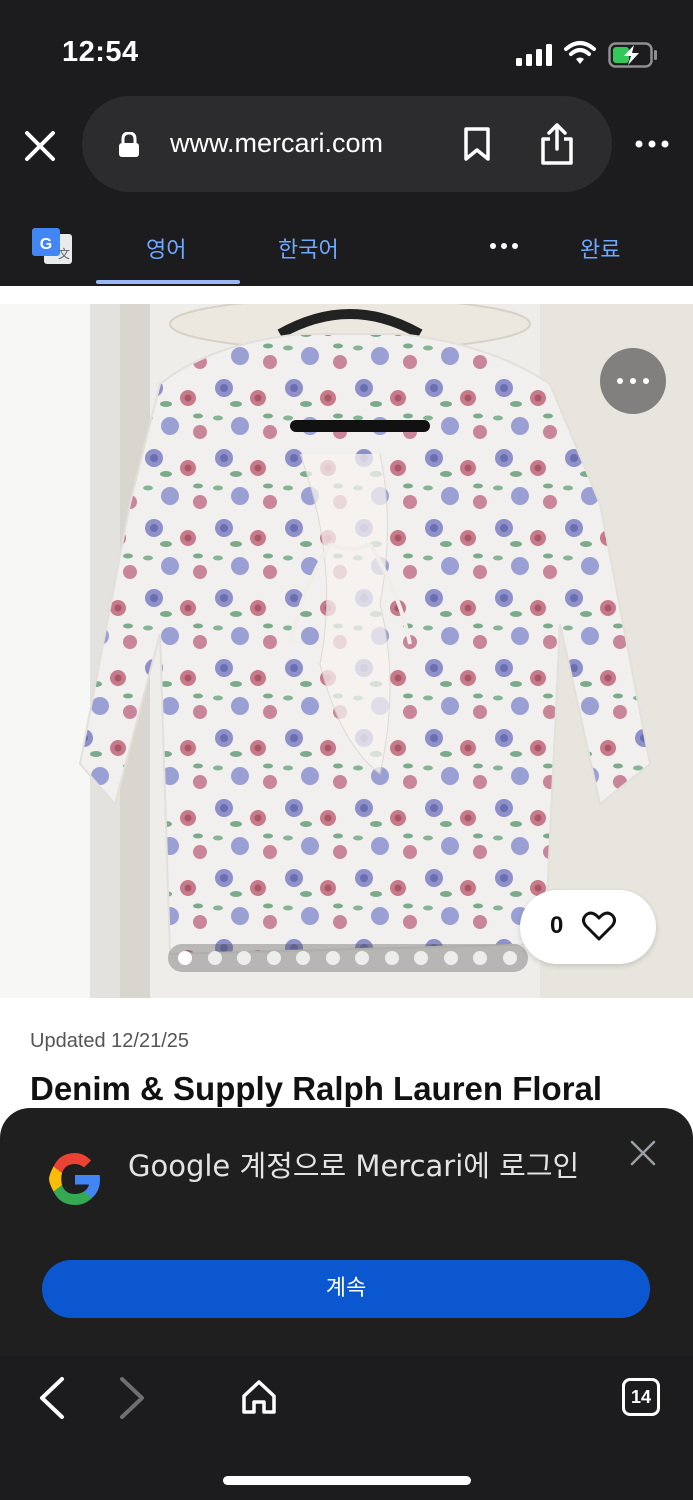  Describe the element at coordinates (132, 1398) in the screenshot. I see `forward-arrow-icon` at that location.